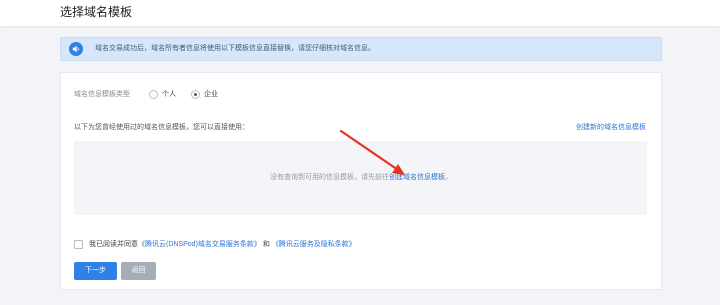 Image resolution: width=720 pixels, height=305 pixels. I want to click on annotation-arrow-icon, so click(372, 152).